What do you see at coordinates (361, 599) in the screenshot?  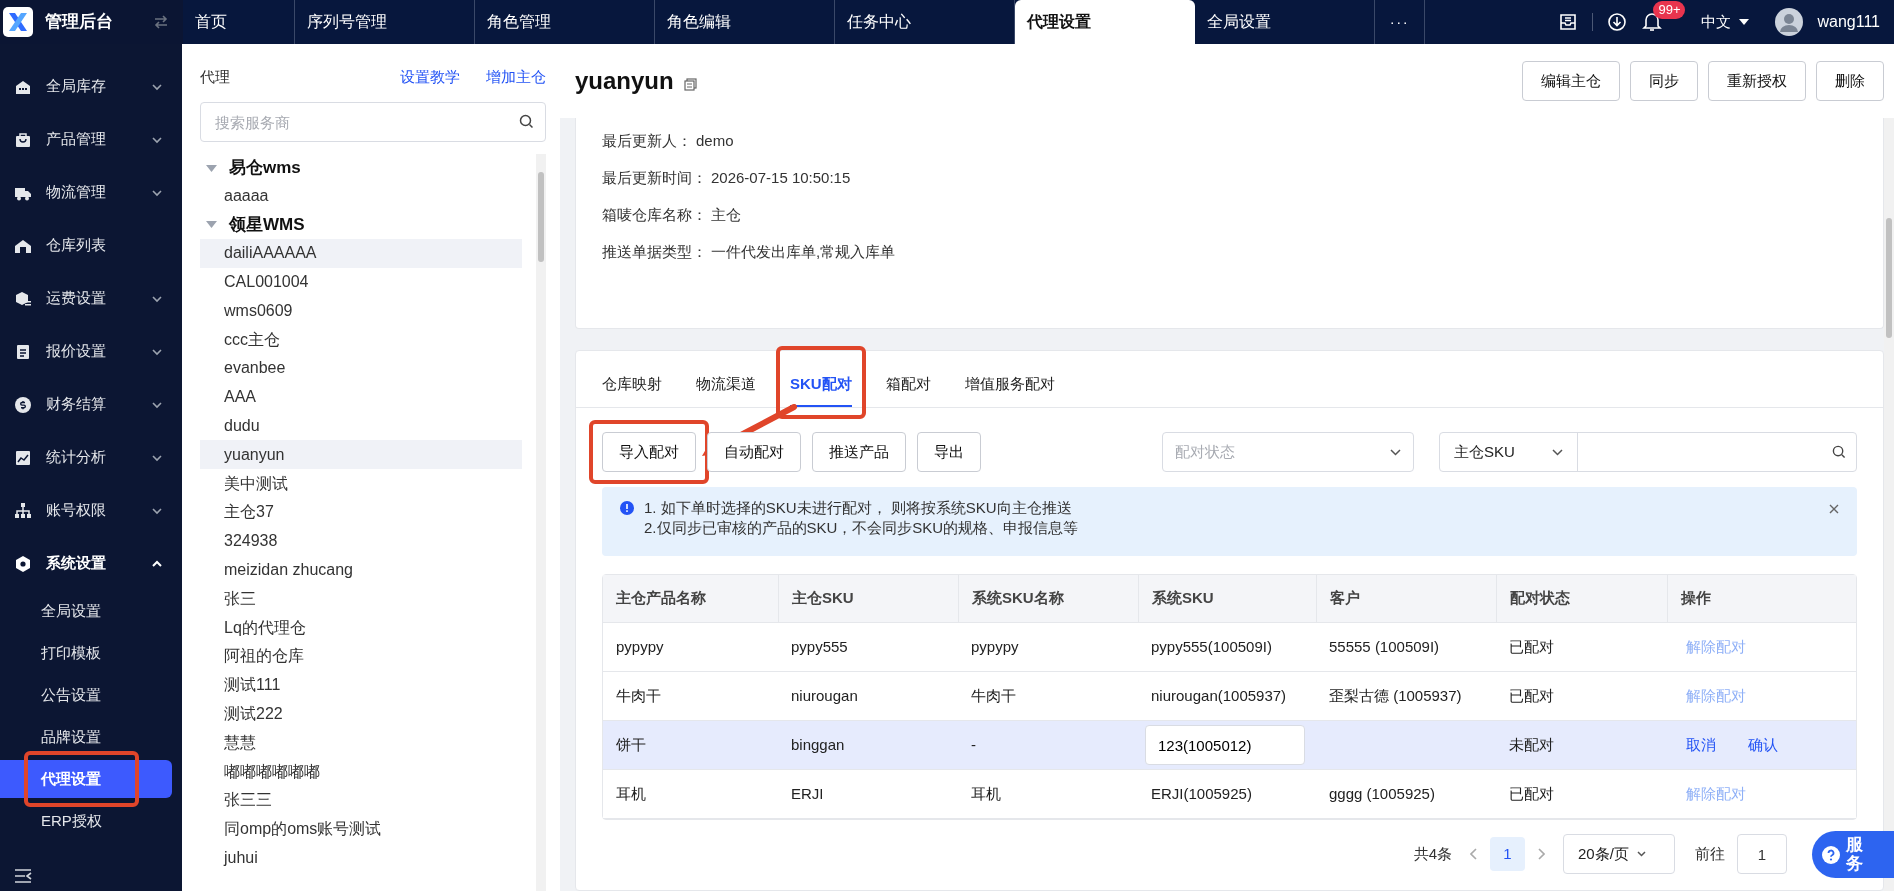 I see `tree-item: 张三` at bounding box center [361, 599].